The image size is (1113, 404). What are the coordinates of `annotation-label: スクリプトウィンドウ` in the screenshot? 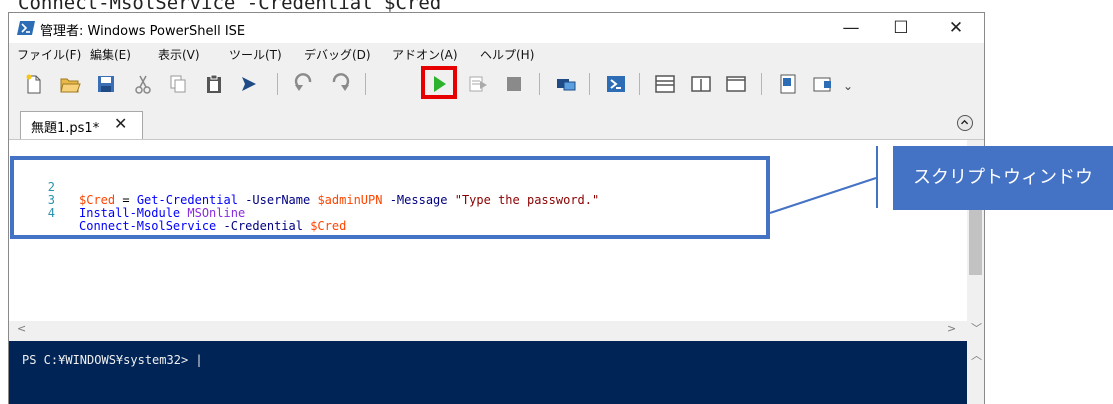 It's located at (1003, 178).